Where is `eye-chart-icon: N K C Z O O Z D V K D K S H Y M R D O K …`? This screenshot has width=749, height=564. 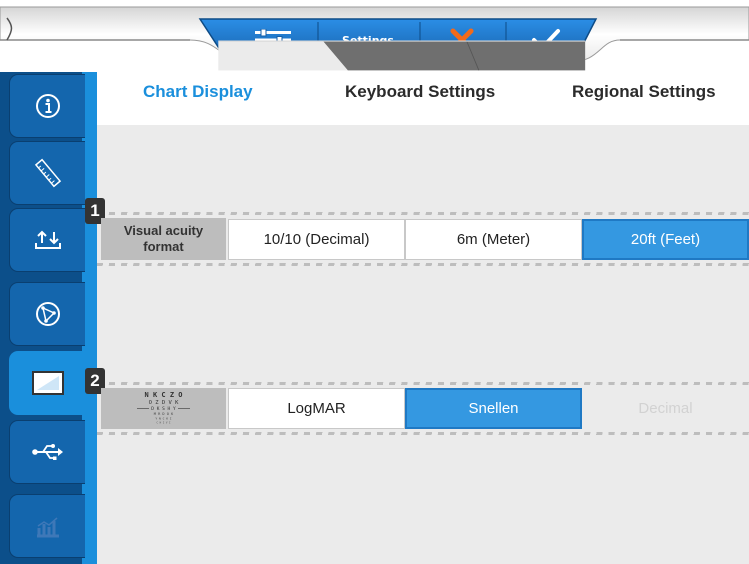
eye-chart-icon: N K C Z O O Z D V K D K S H Y M R D O K … is located at coordinates (163, 408).